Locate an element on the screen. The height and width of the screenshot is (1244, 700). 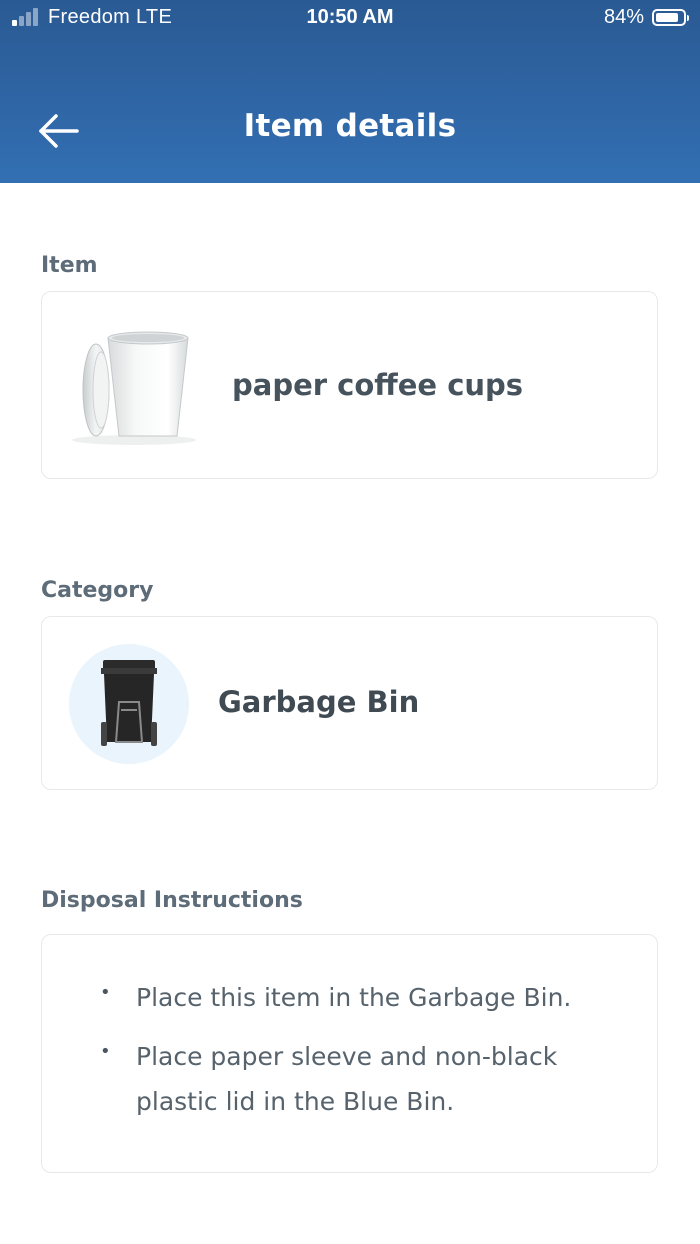
app-header: Freedom LTE 10:50 AM 84% Item details is located at coordinates (350, 91).